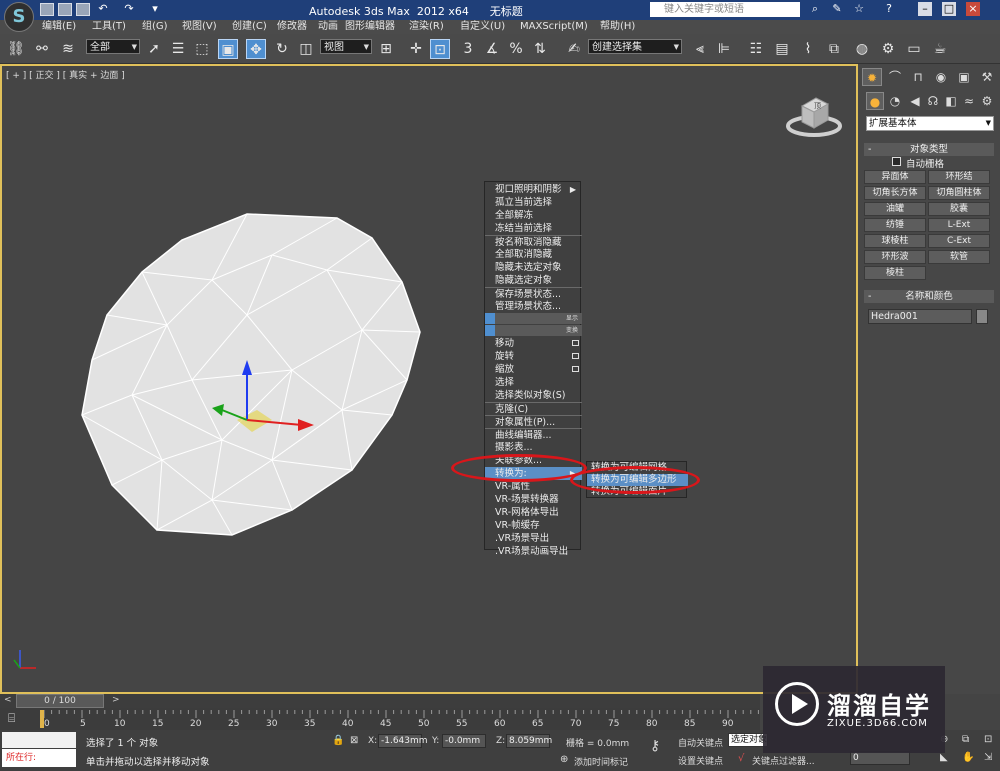 This screenshot has width=1000, height=771. I want to click on menu-item-vr-scene-converter: VR-场景转换器, so click(533, 499).